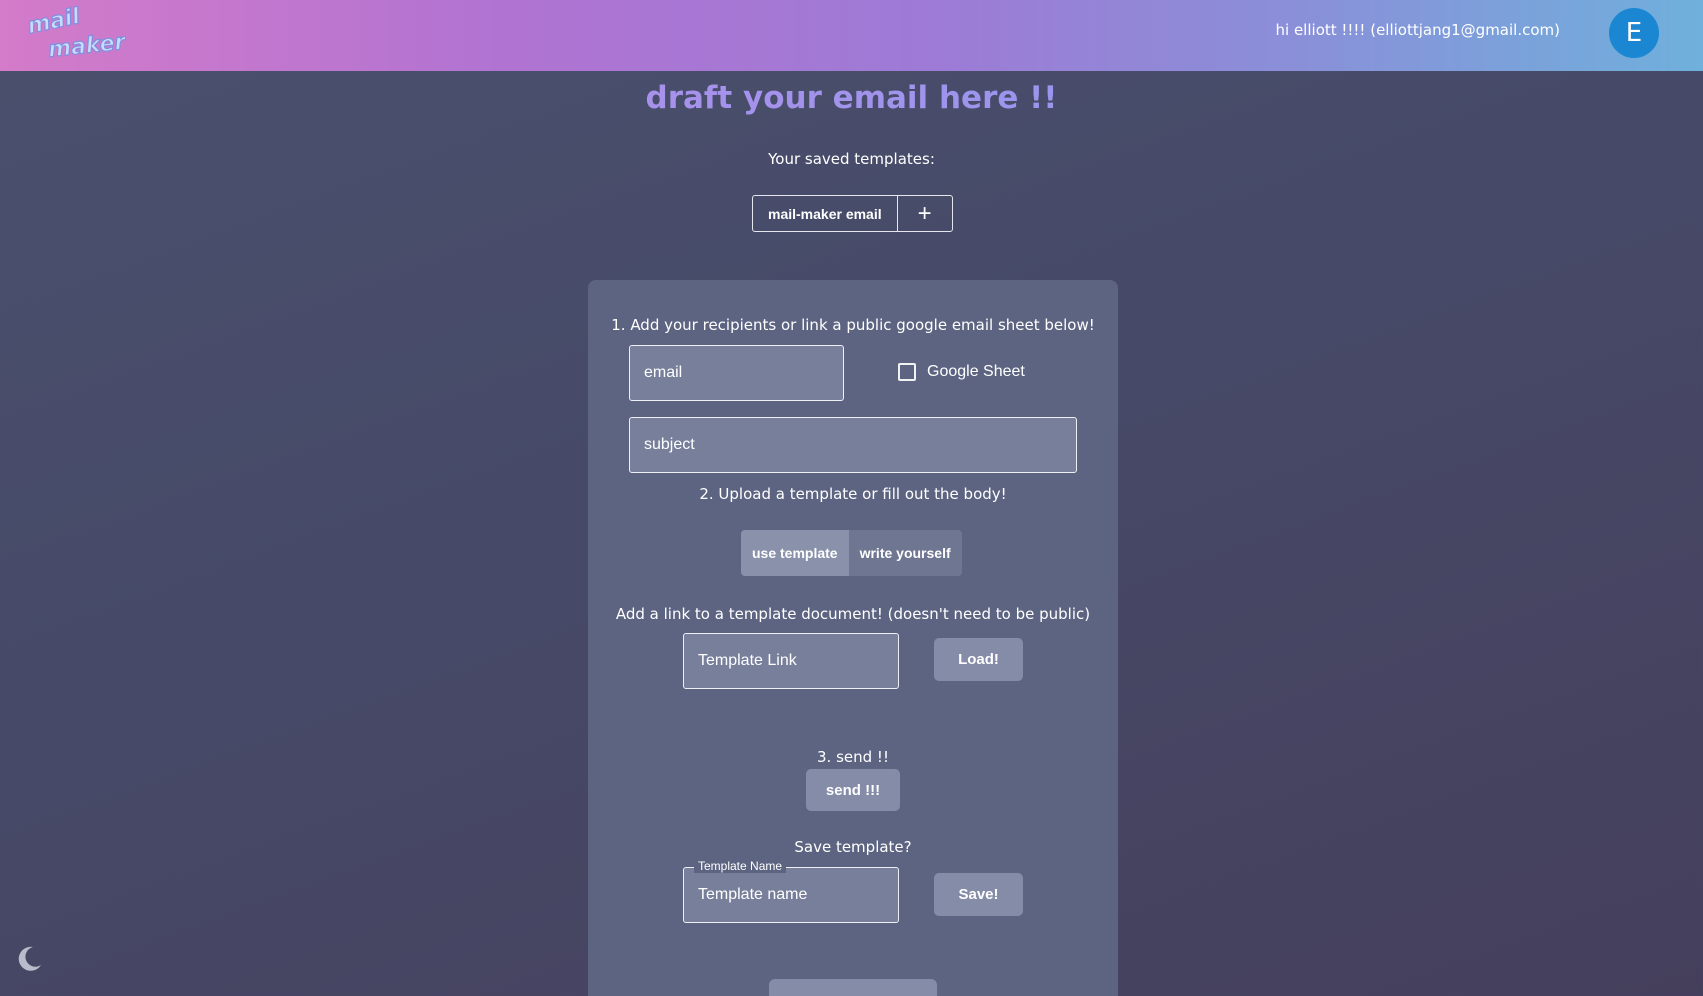  What do you see at coordinates (853, 847) in the screenshot?
I see `save-template-prompt: Save template?` at bounding box center [853, 847].